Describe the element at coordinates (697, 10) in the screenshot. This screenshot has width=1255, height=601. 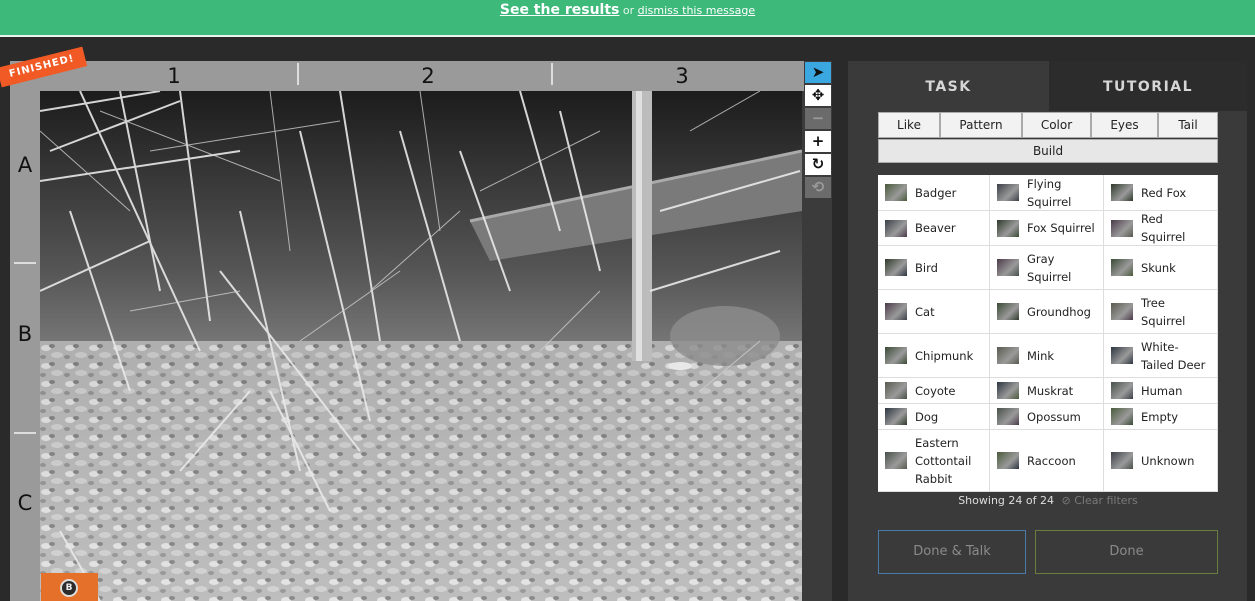
I see `dismiss-message-link: dismiss this message` at that location.